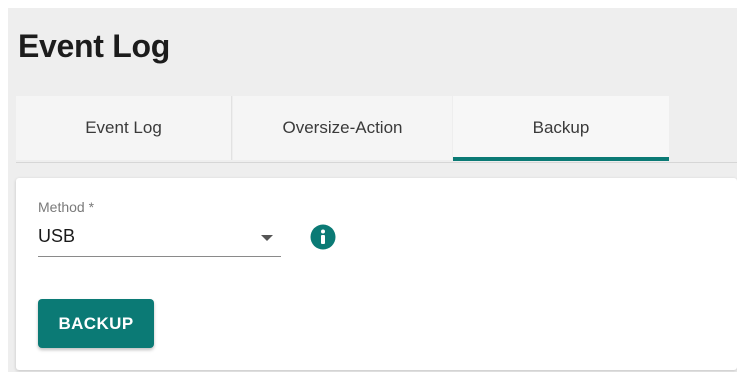 This screenshot has width=737, height=372. What do you see at coordinates (159, 239) in the screenshot?
I see `method-select: USB` at bounding box center [159, 239].